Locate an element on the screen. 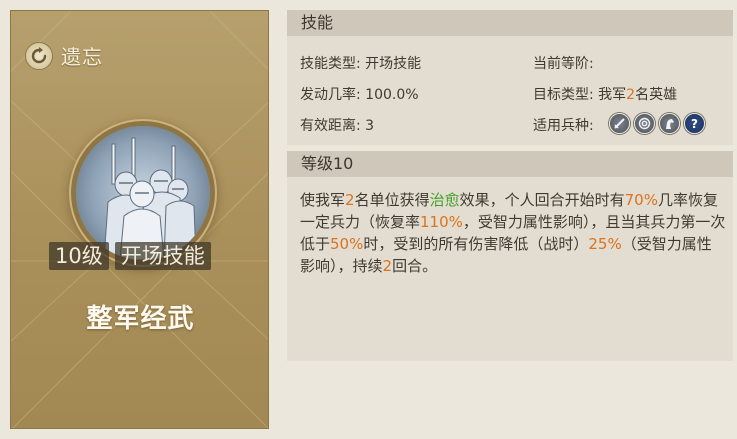  forget-label: 遗忘 is located at coordinates (82, 57).